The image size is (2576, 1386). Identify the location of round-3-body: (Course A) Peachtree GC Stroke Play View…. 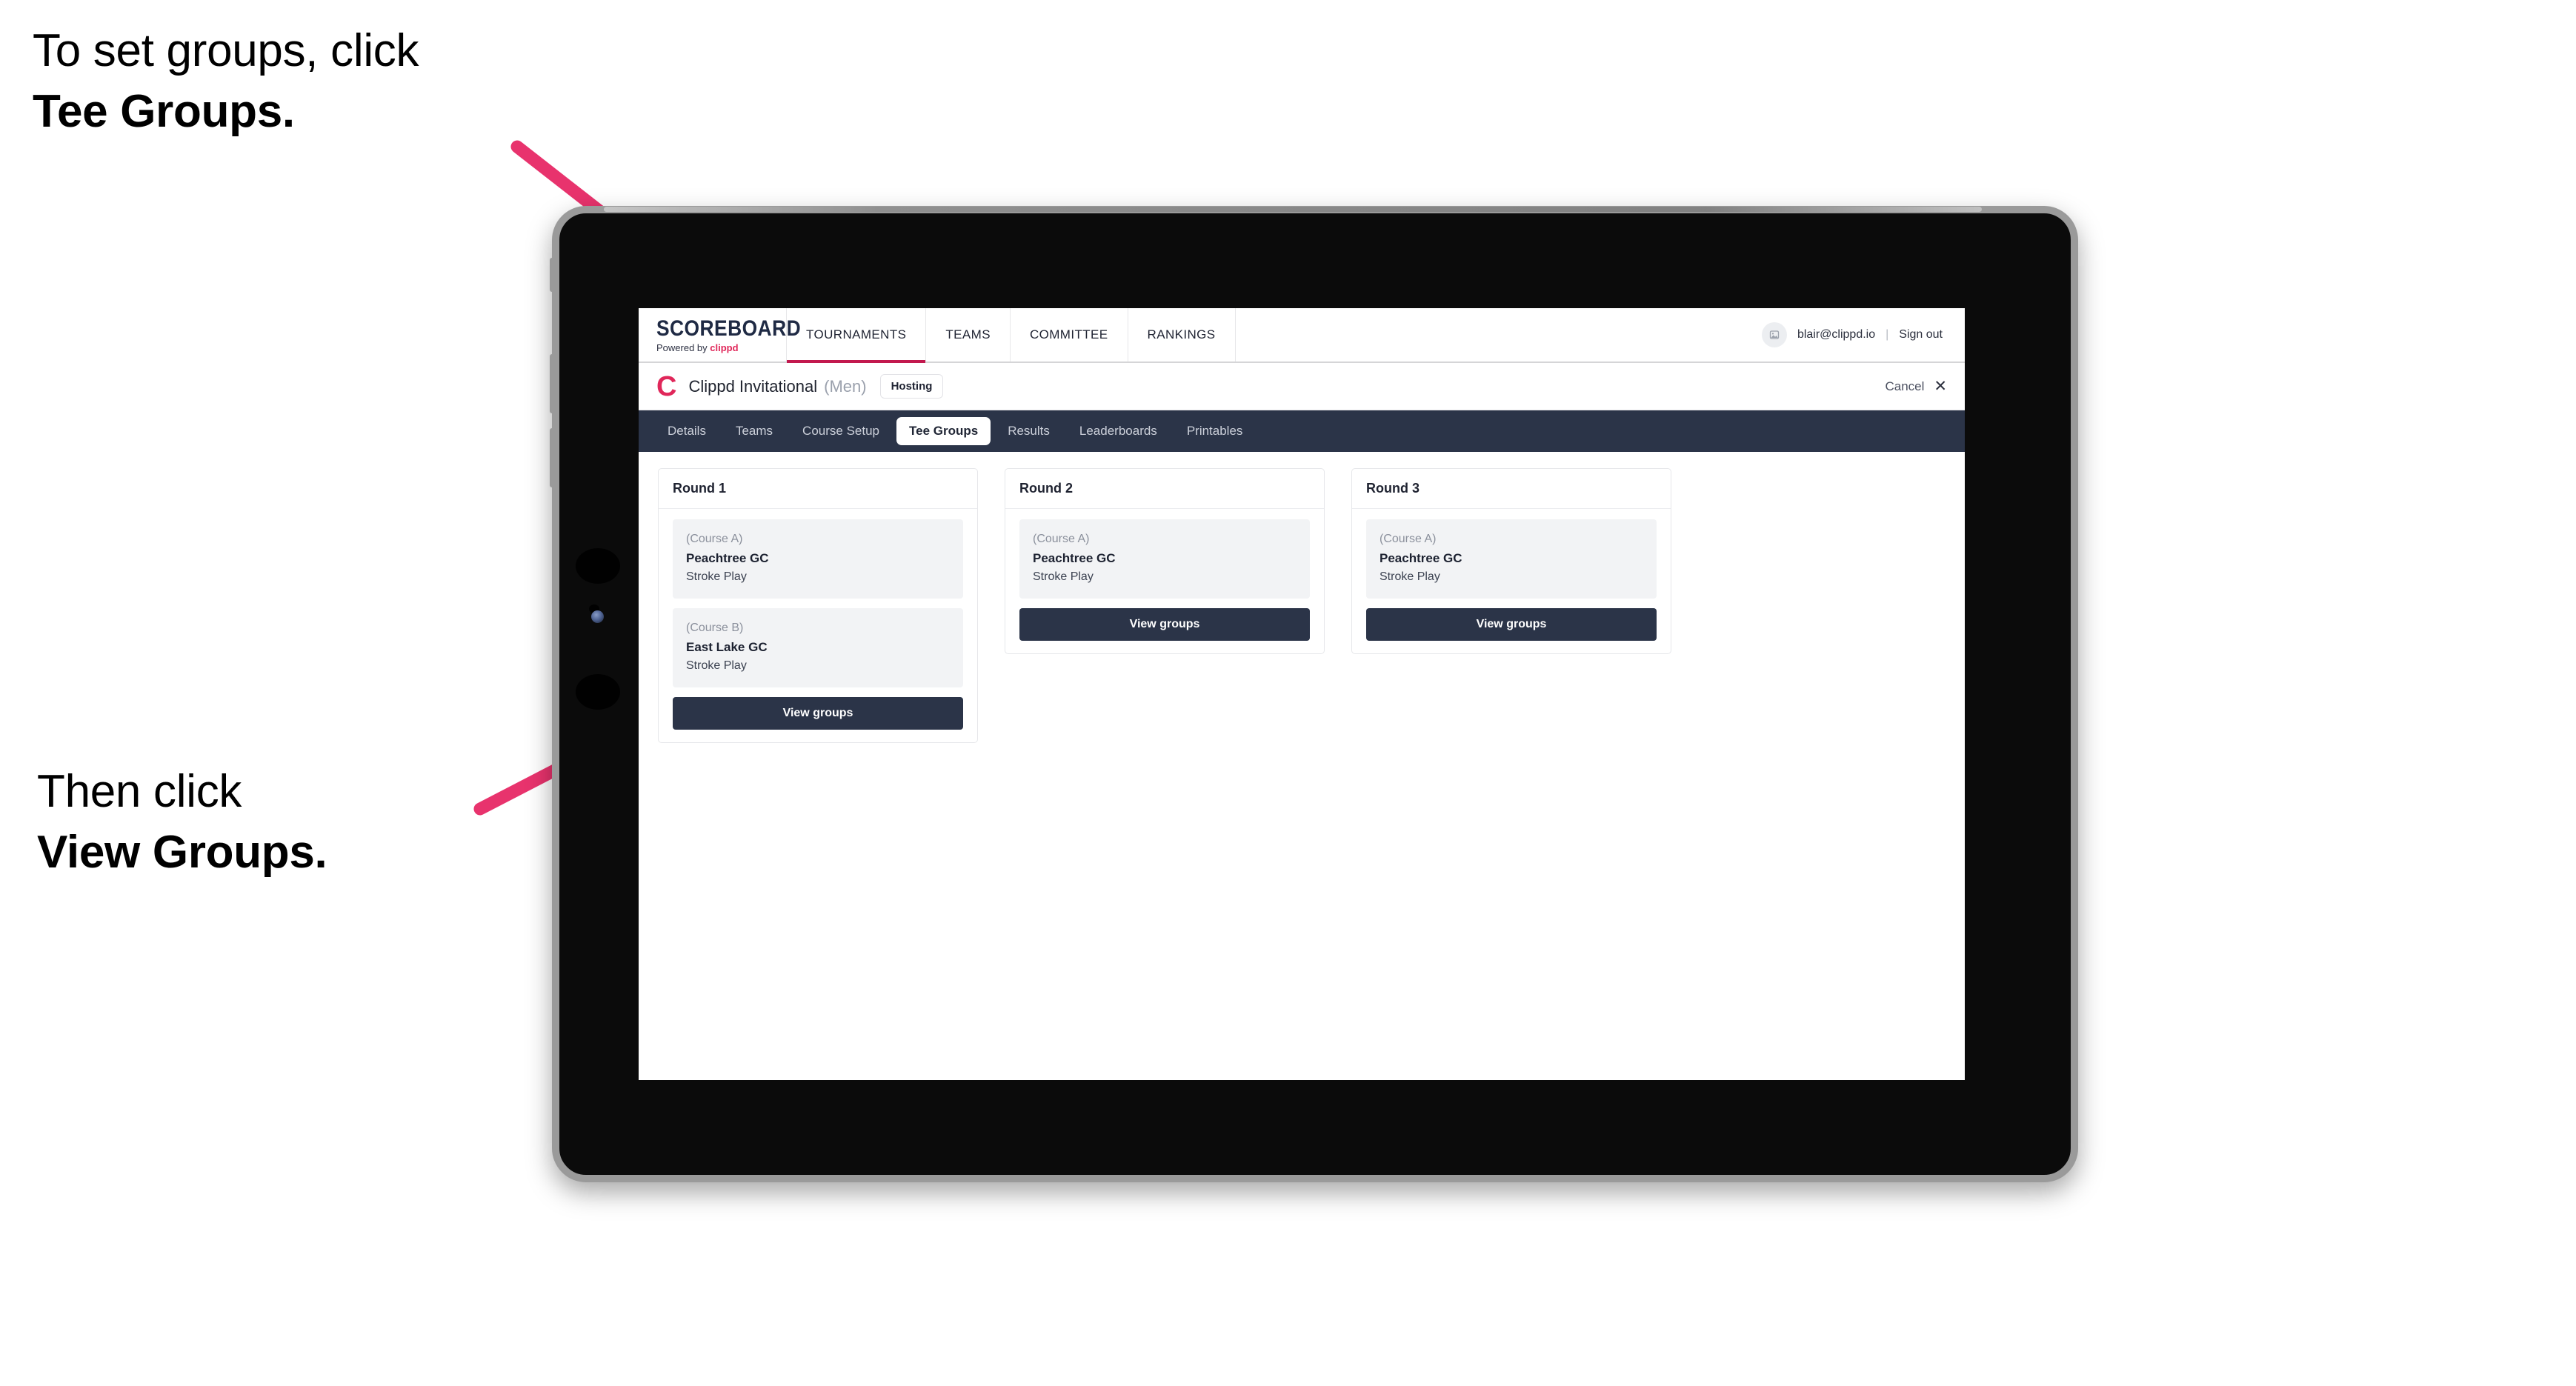
(1511, 581).